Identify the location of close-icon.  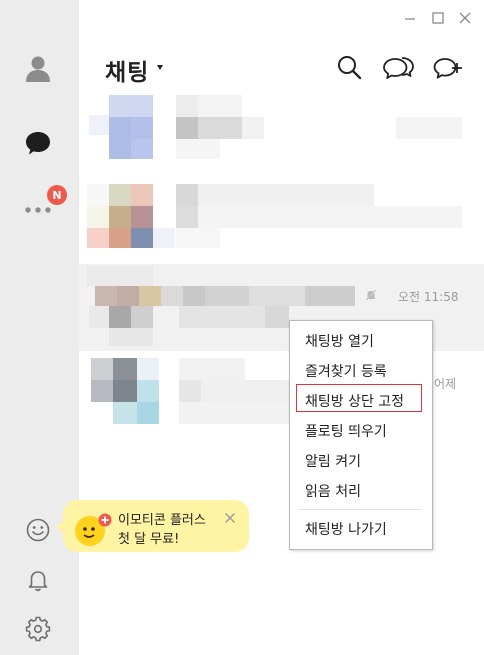
(465, 17).